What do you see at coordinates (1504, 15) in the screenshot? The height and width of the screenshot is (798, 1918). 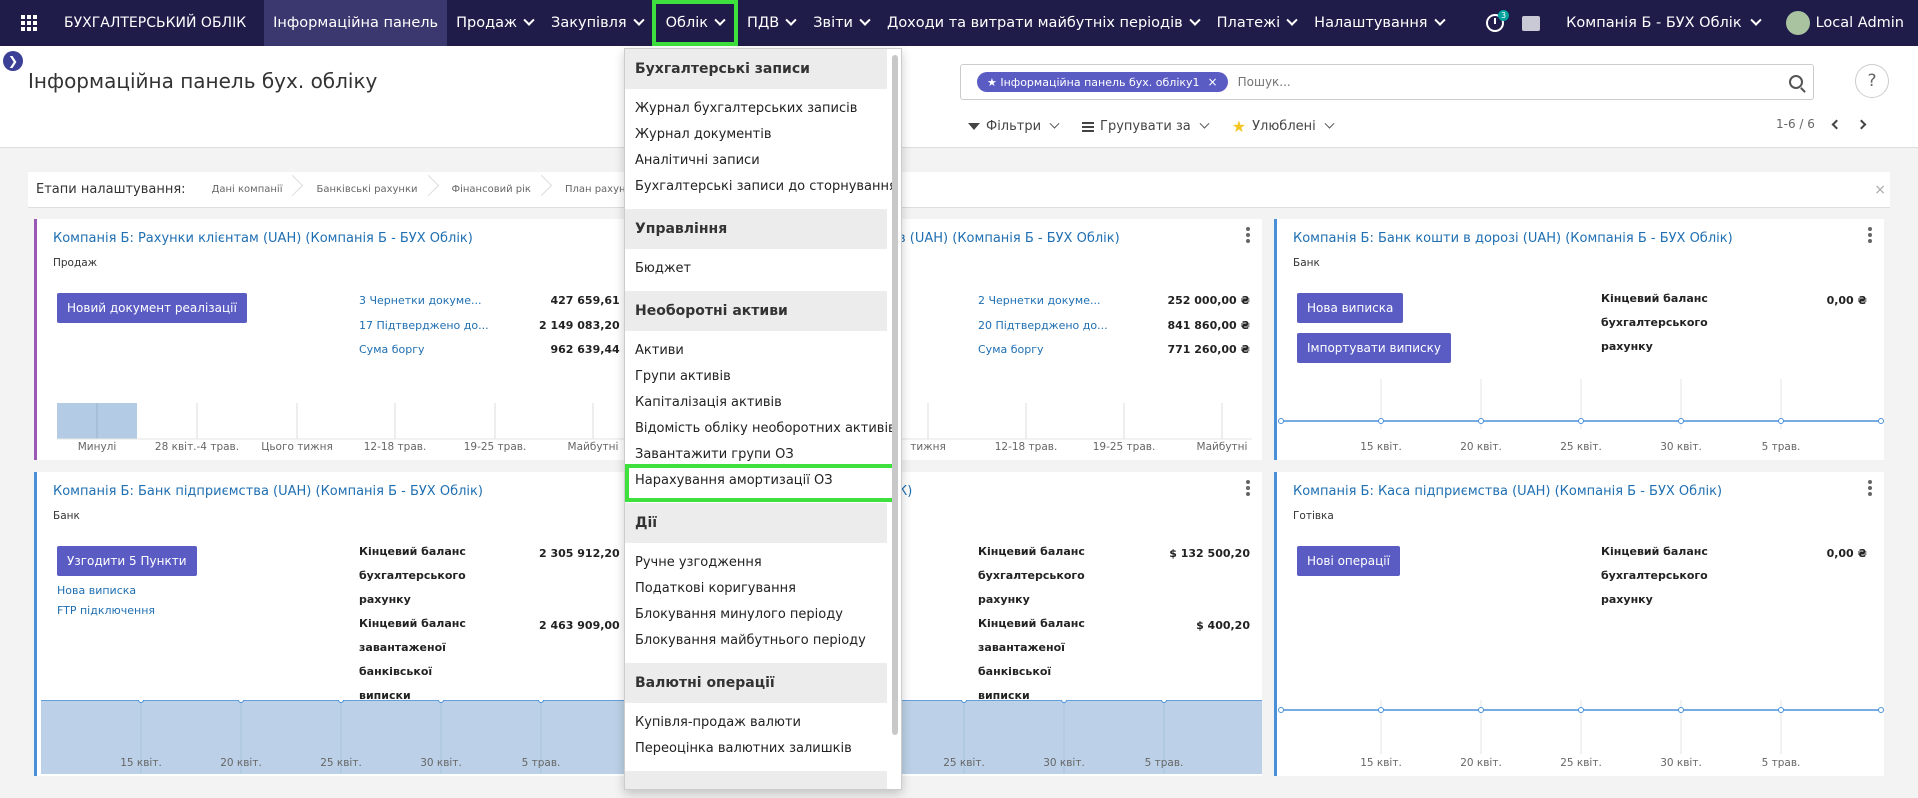 I see `activity-badge: 3` at bounding box center [1504, 15].